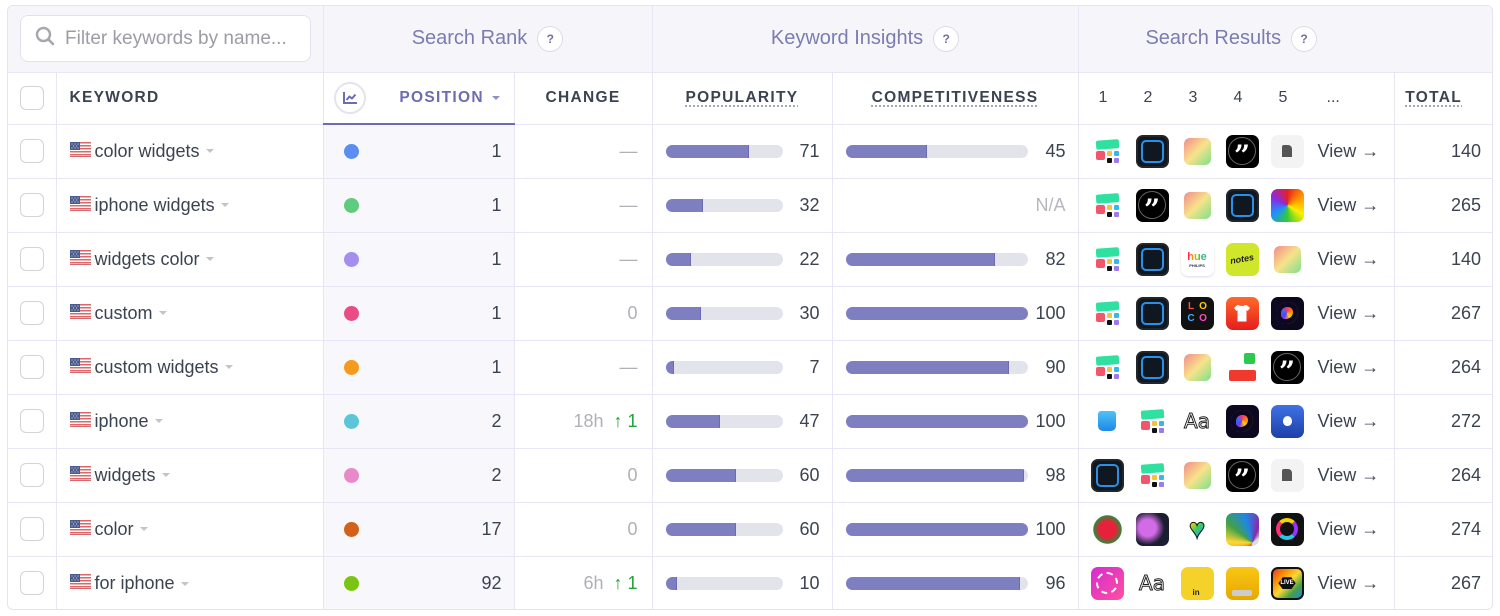  Describe the element at coordinates (1197, 583) in the screenshot. I see `tape-measure-app-icon` at that location.